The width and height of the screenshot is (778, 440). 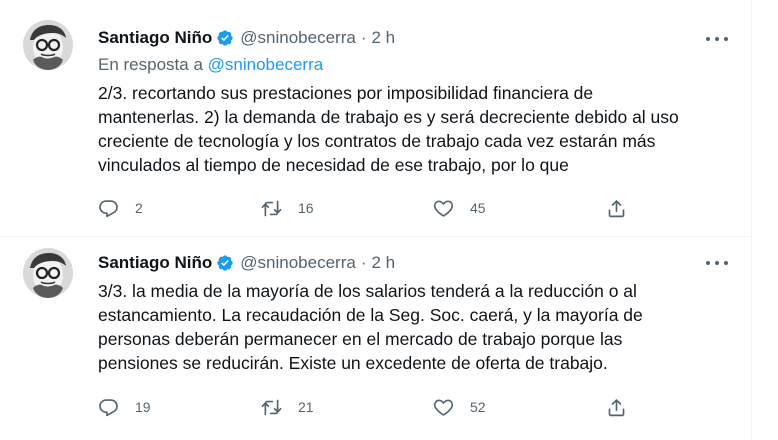 I want to click on reply-prefix: En resposta a, so click(x=150, y=64).